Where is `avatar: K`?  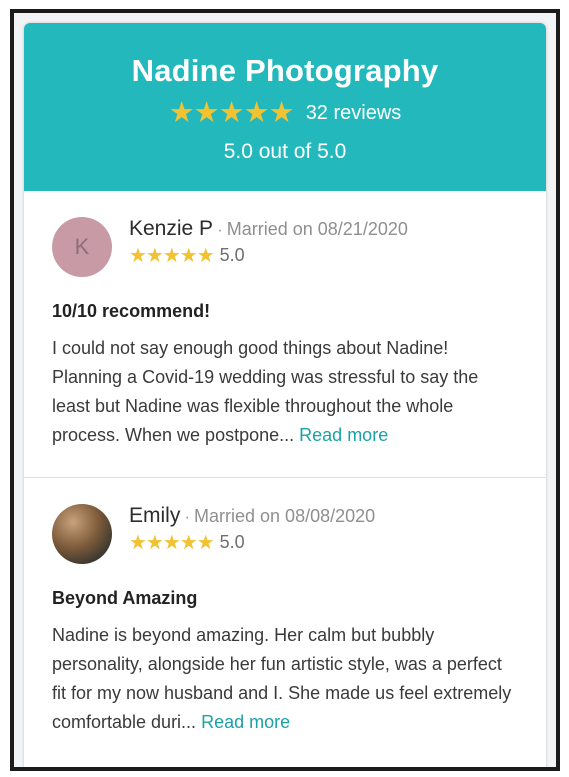 avatar: K is located at coordinates (82, 247).